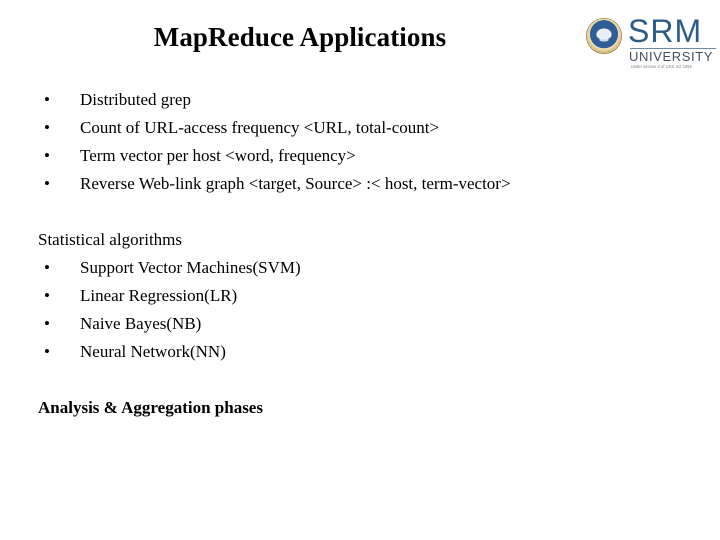  What do you see at coordinates (153, 351) in the screenshot?
I see `list-item-label: Neural Network(NN)` at bounding box center [153, 351].